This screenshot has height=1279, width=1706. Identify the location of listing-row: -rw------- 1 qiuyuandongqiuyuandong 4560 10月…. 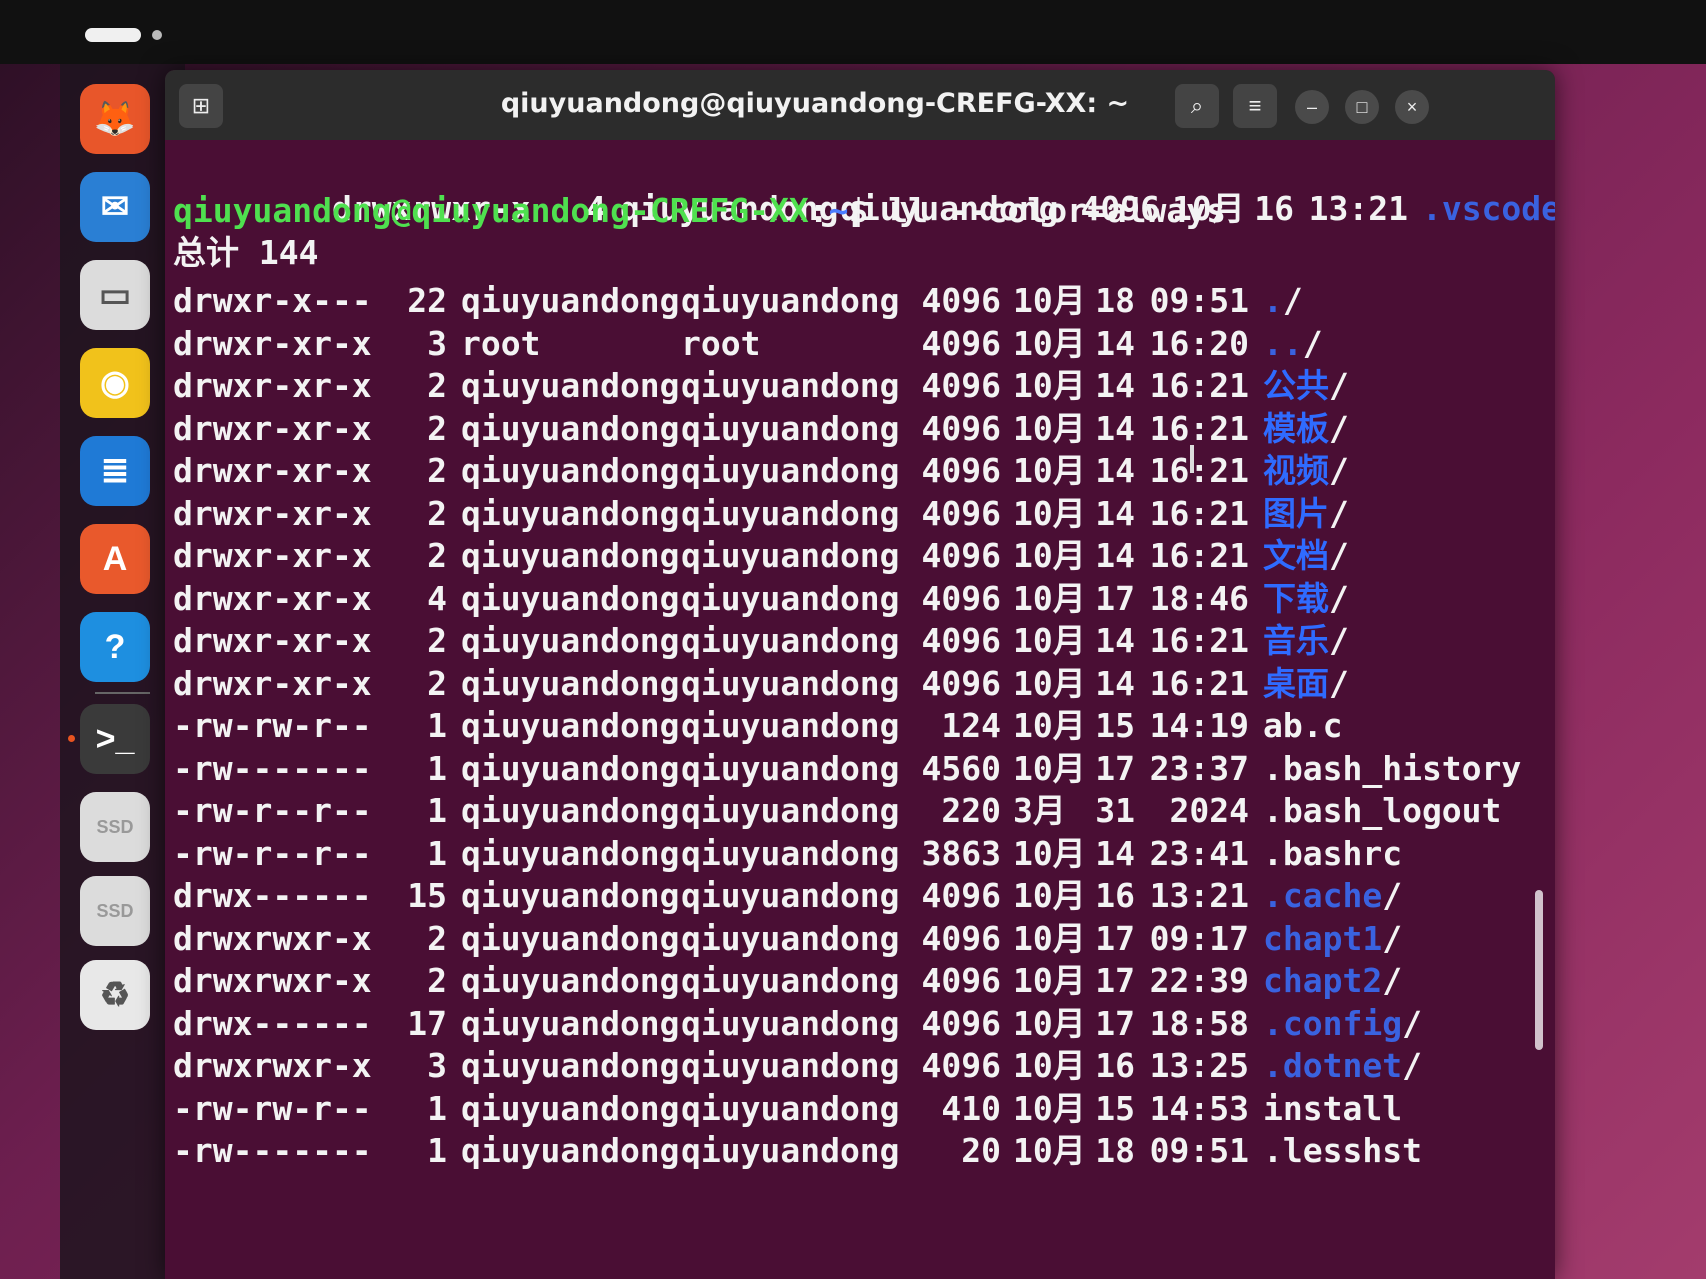
(847, 769).